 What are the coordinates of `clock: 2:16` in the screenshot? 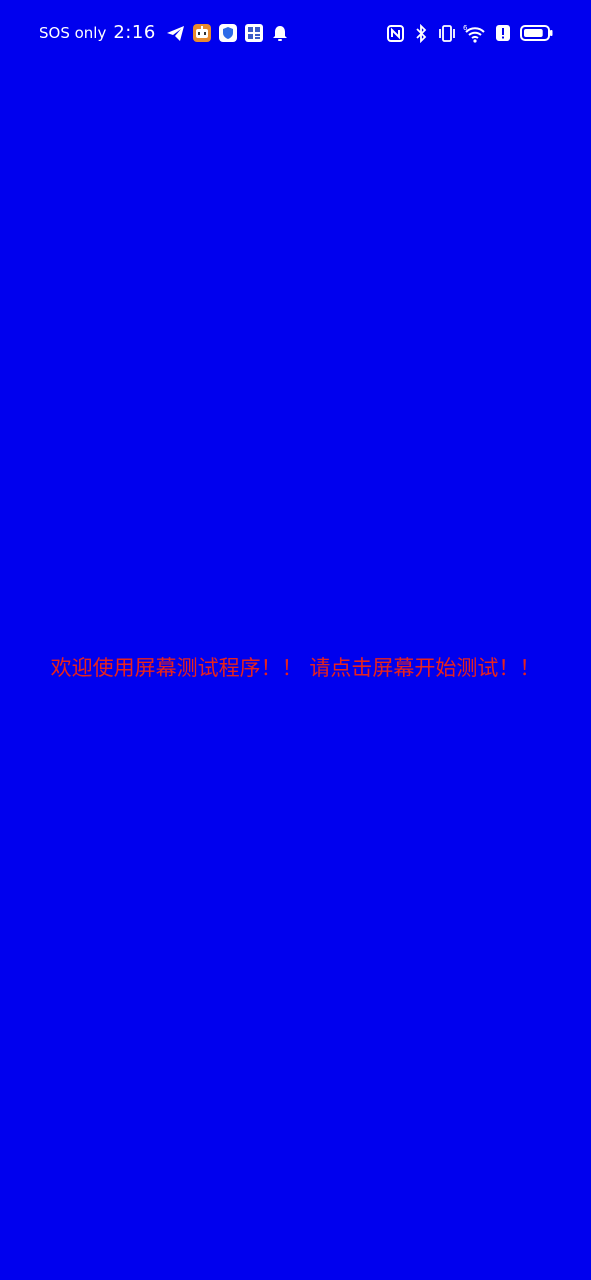 It's located at (134, 32).